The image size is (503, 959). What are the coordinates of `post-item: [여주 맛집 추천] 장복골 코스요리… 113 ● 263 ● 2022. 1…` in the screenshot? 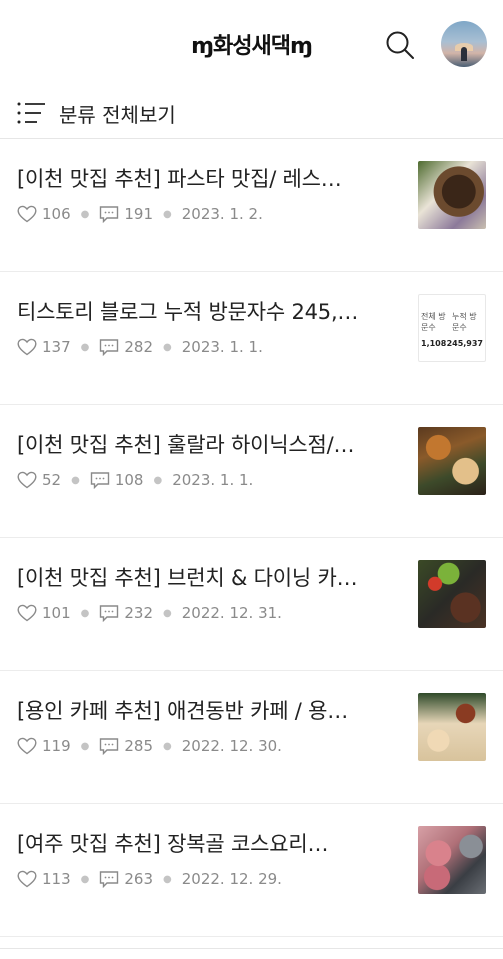 It's located at (251, 870).